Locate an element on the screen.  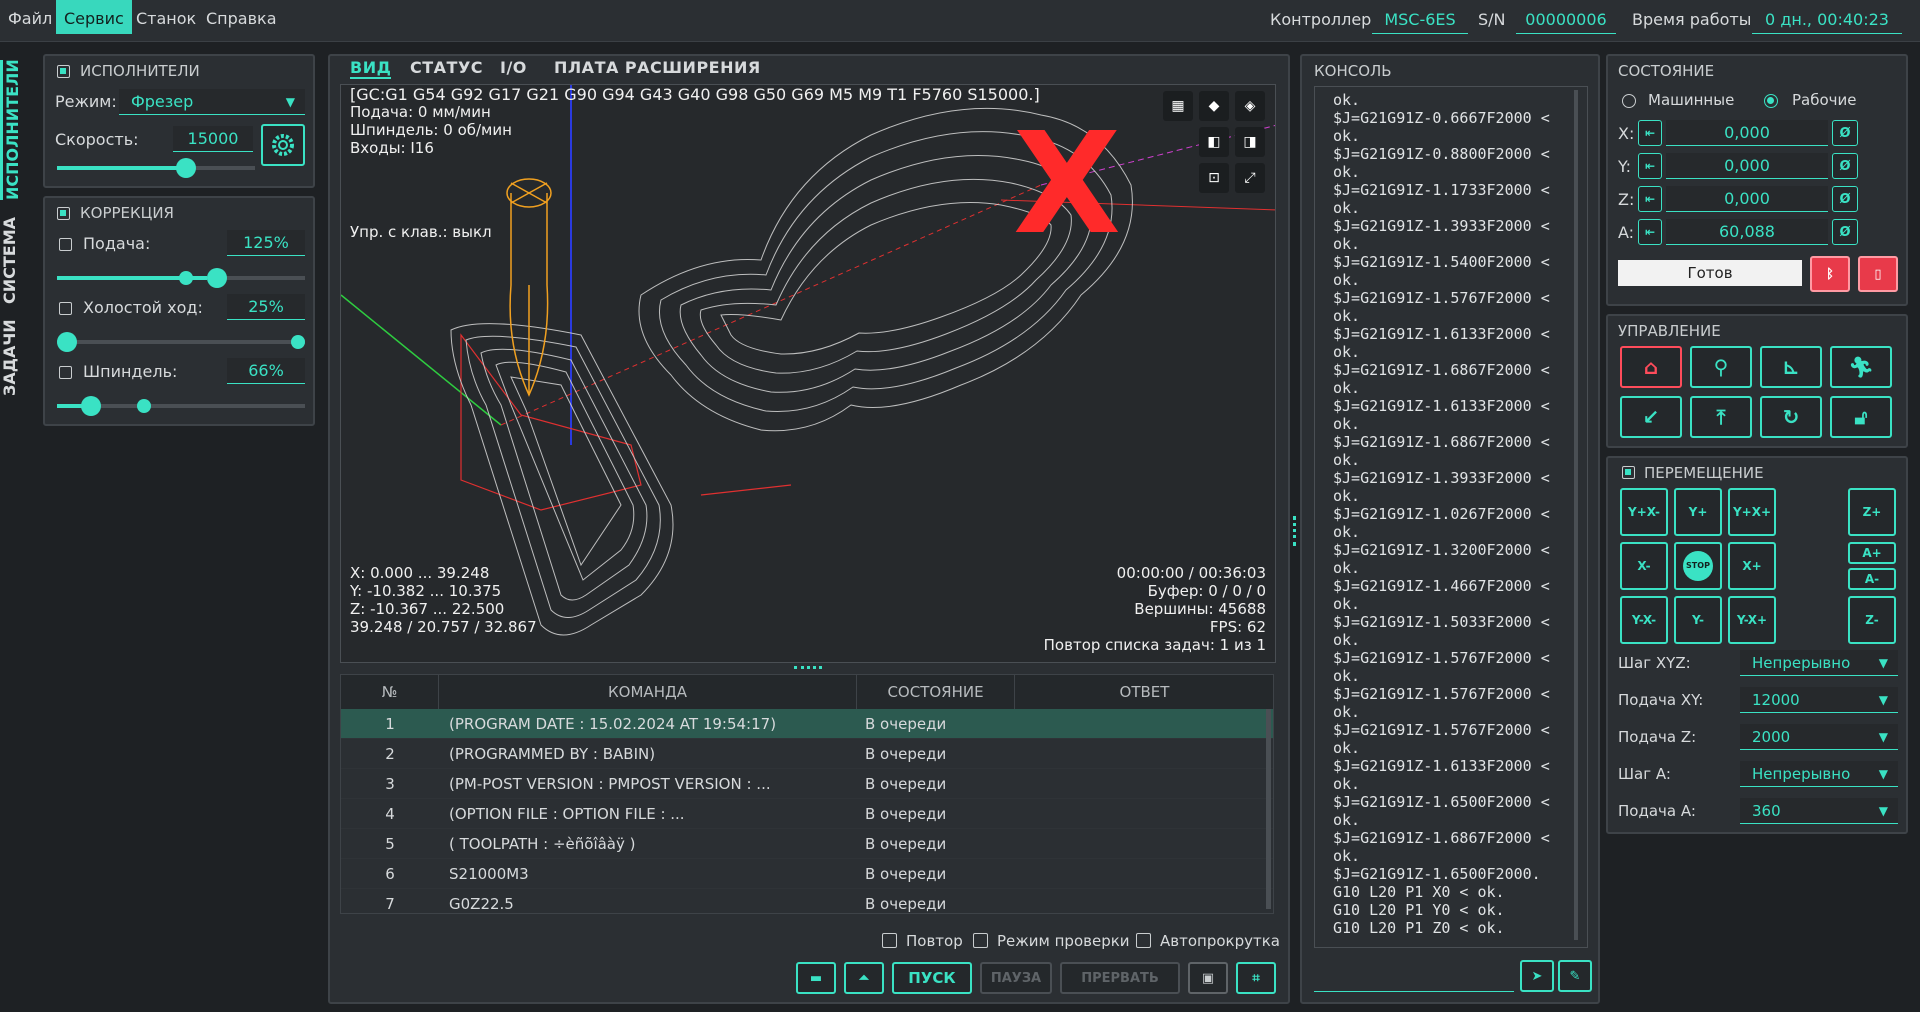
abort-button: ПРЕРВАТЬ is located at coordinates (1120, 978).